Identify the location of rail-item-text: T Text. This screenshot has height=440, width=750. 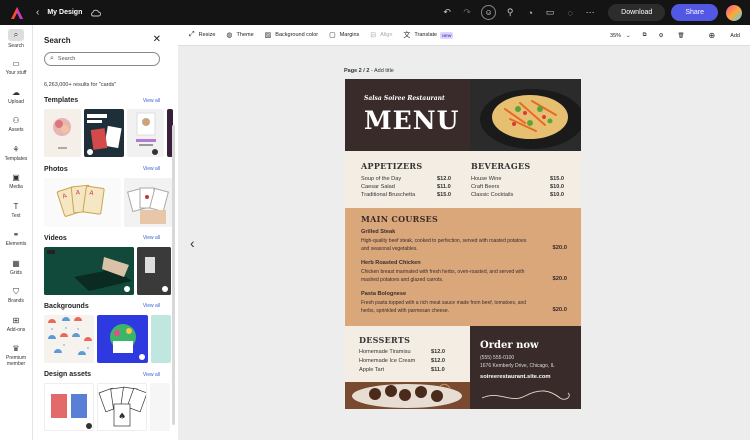
(16, 210).